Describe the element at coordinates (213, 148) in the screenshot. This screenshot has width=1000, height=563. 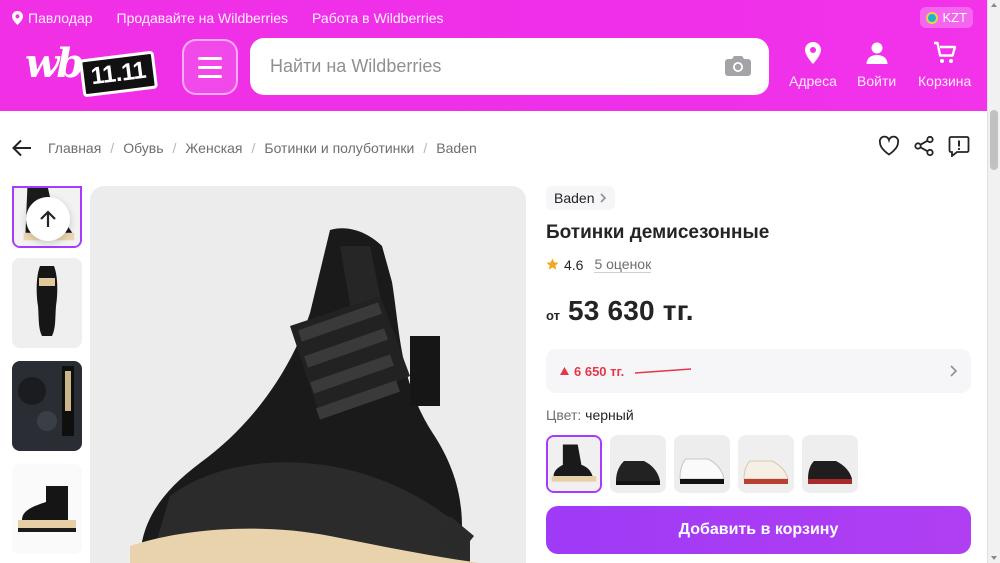
I see `breadcrumb-item: Женская` at that location.